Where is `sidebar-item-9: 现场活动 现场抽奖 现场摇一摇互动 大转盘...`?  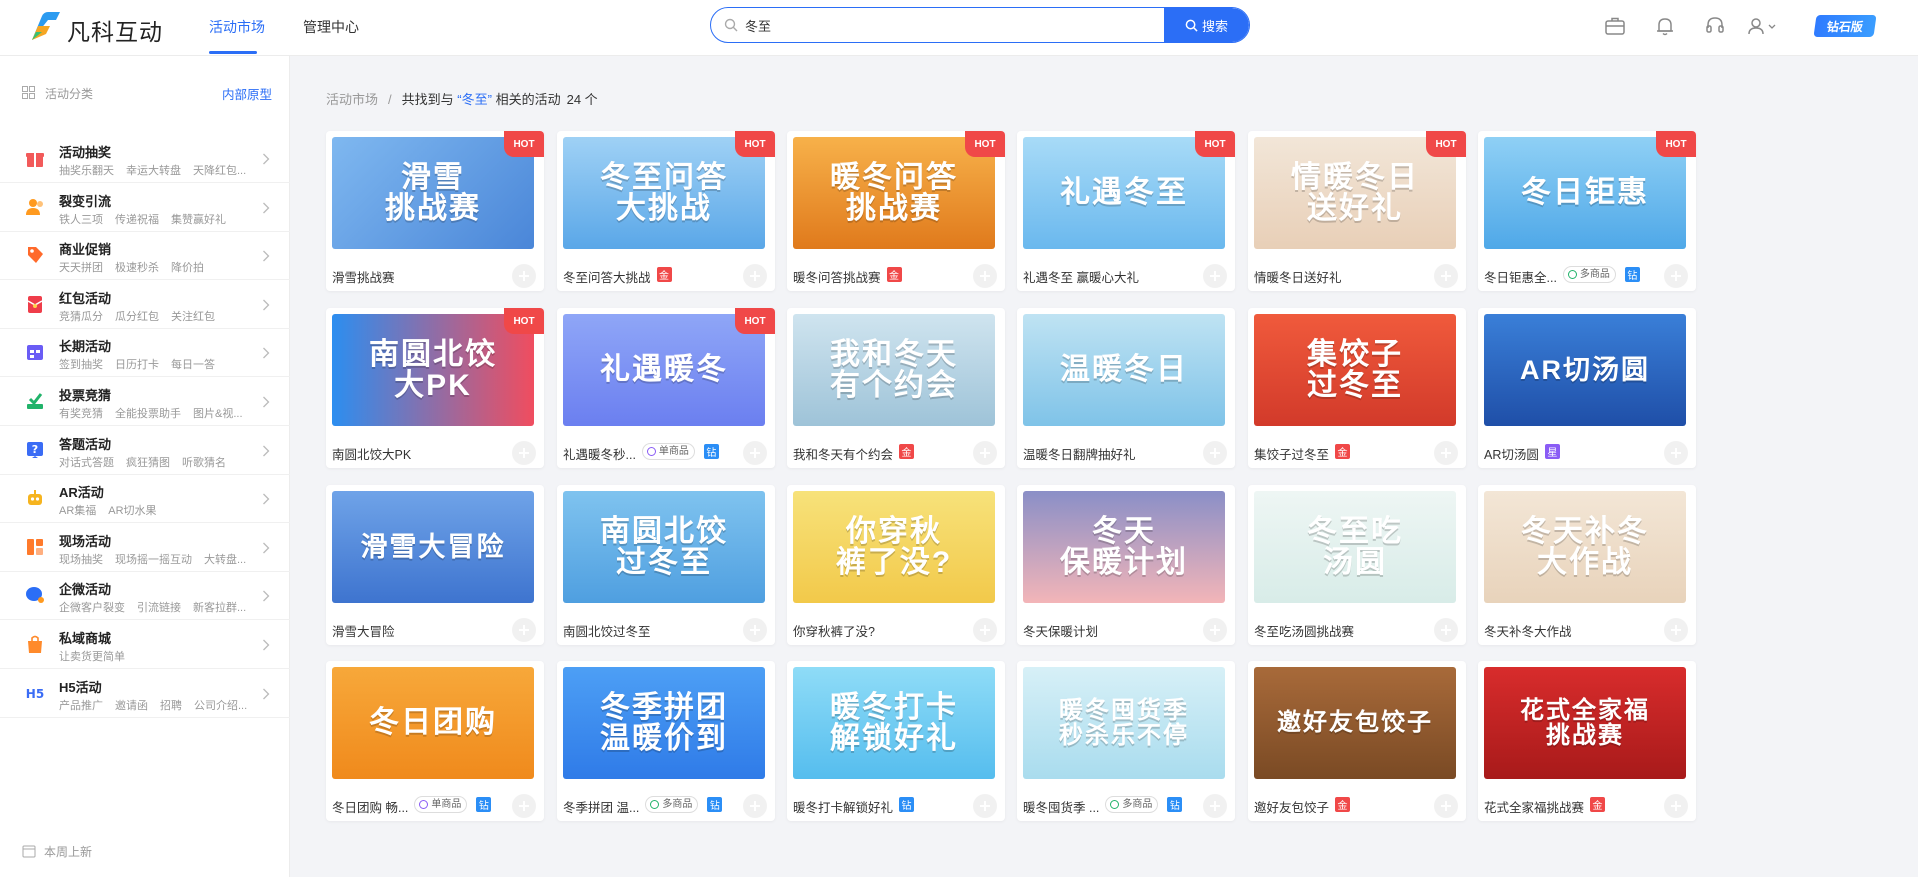 sidebar-item-9: 现场活动 现场抽奖 现场摇一摇互动 大转盘... is located at coordinates (145, 548).